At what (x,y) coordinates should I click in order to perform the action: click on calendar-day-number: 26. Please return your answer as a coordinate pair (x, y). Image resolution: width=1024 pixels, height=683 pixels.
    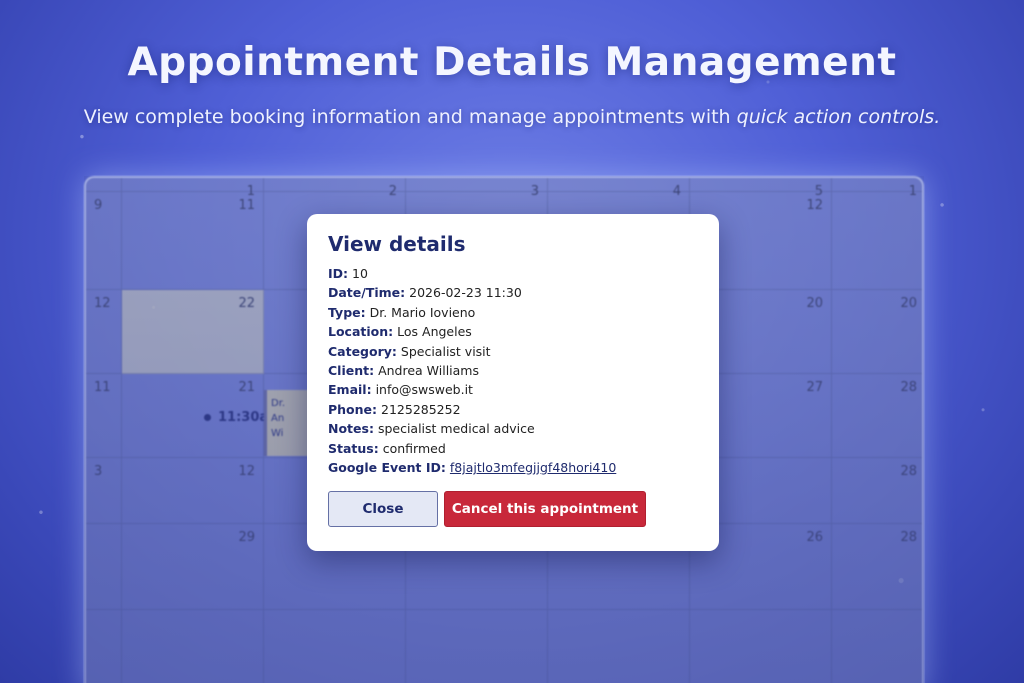
    Looking at the image, I should click on (814, 537).